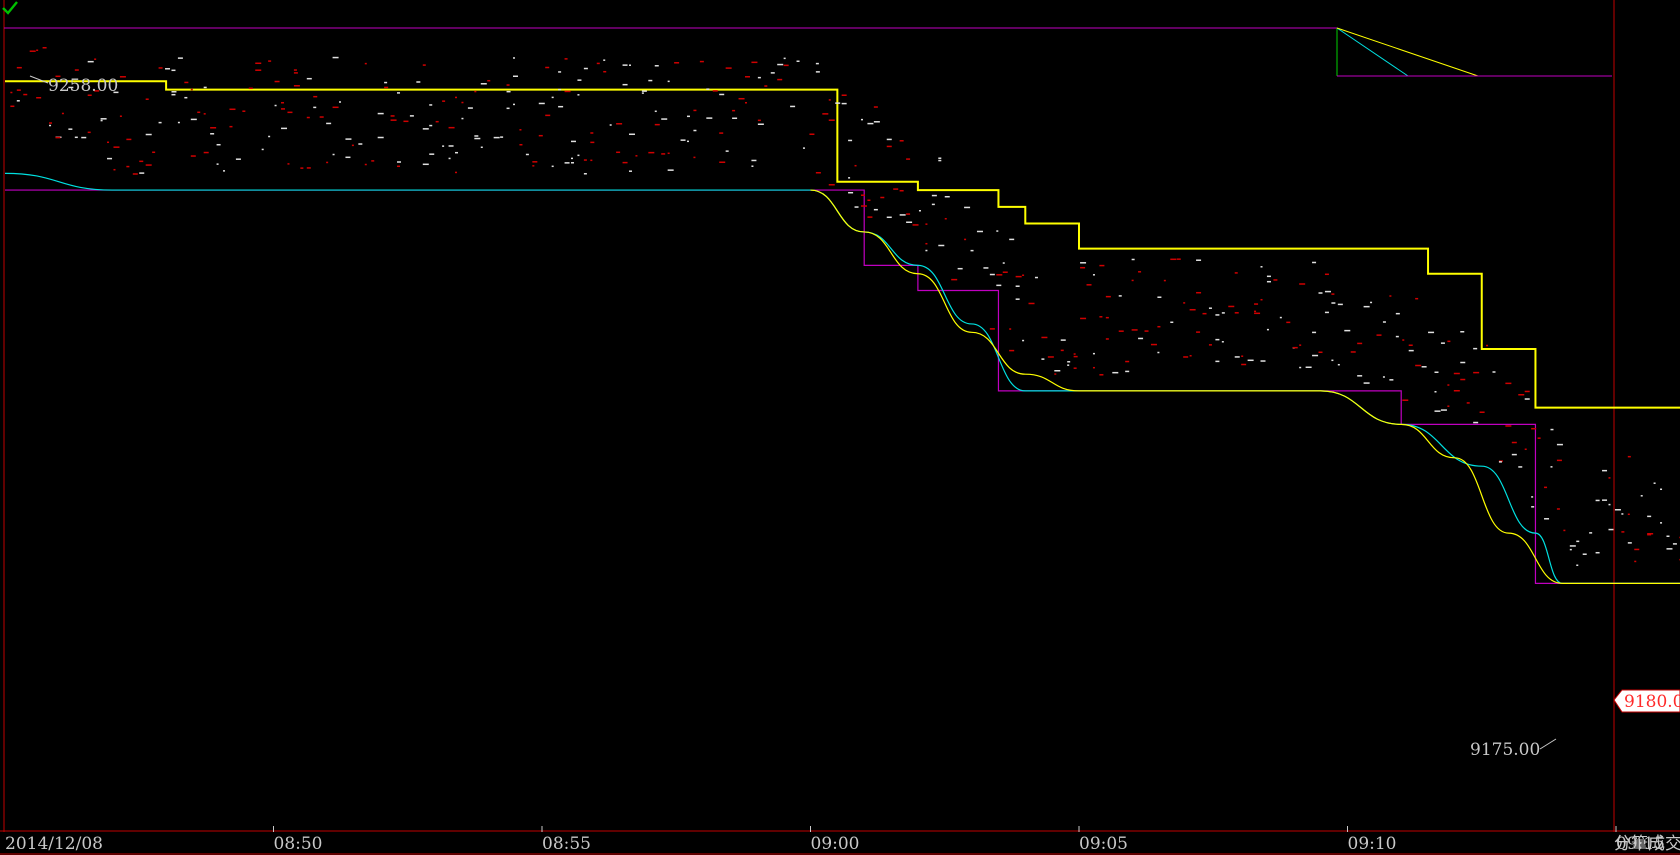 The width and height of the screenshot is (1680, 855). I want to click on time-tick-label: 08:55, so click(566, 844).